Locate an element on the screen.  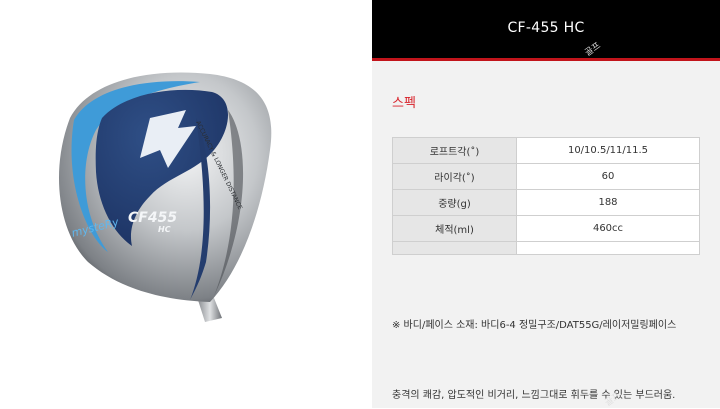
spec-value: 60 is located at coordinates (608, 176).